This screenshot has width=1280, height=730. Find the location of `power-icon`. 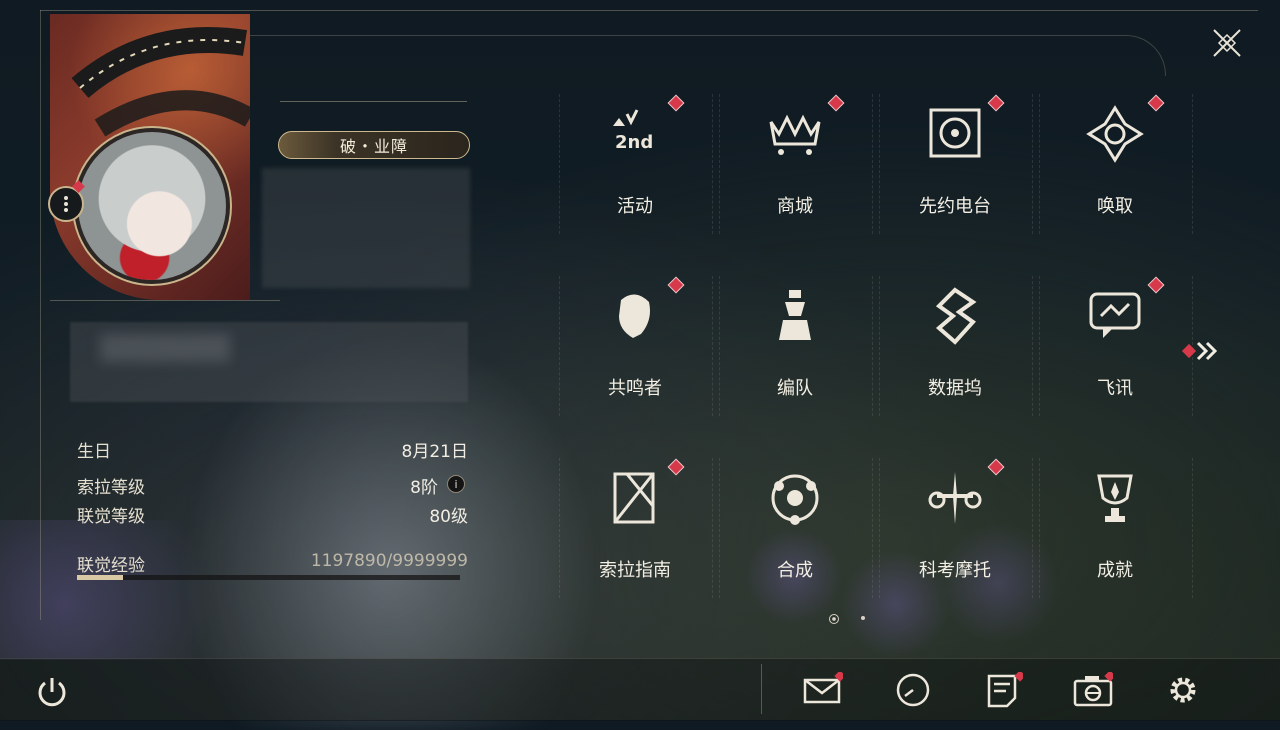

power-icon is located at coordinates (52, 692).